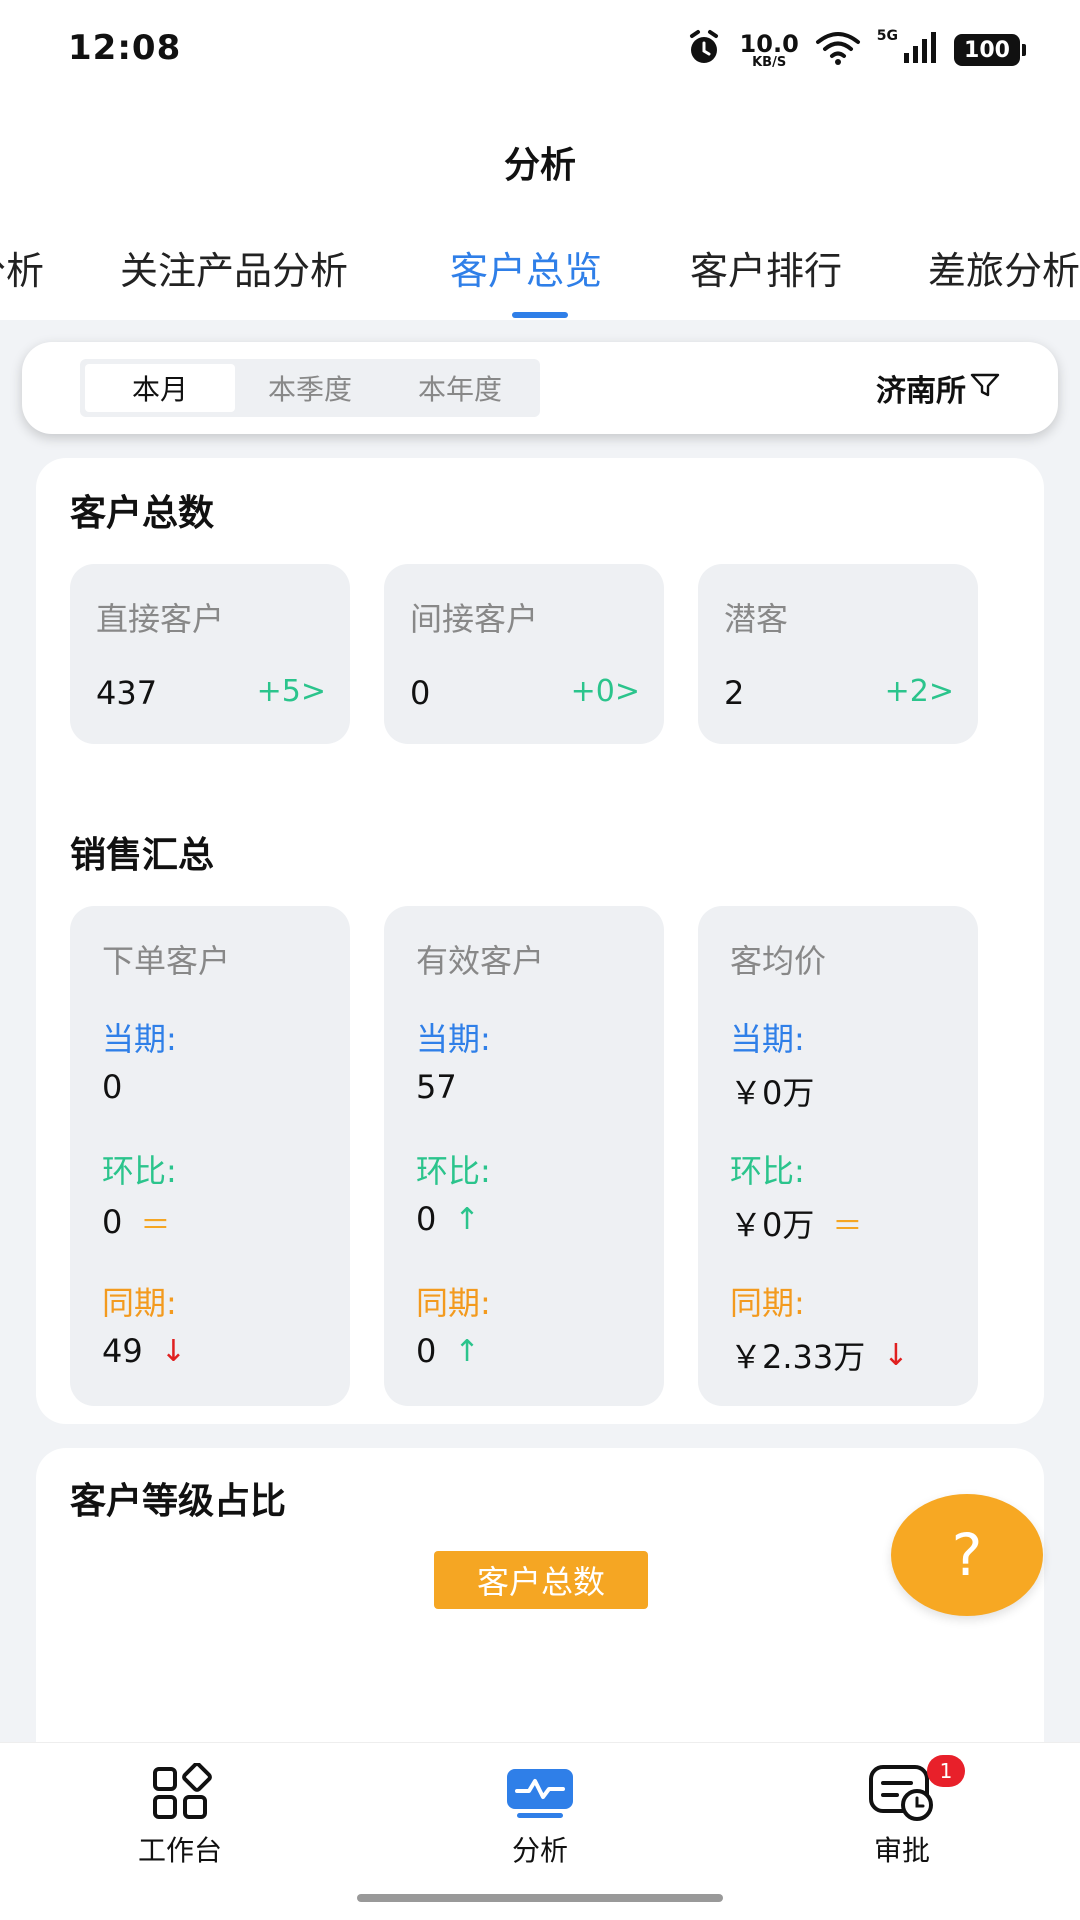 This screenshot has height=1920, width=1080. What do you see at coordinates (921, 391) in the screenshot?
I see `office-label: 济南所` at bounding box center [921, 391].